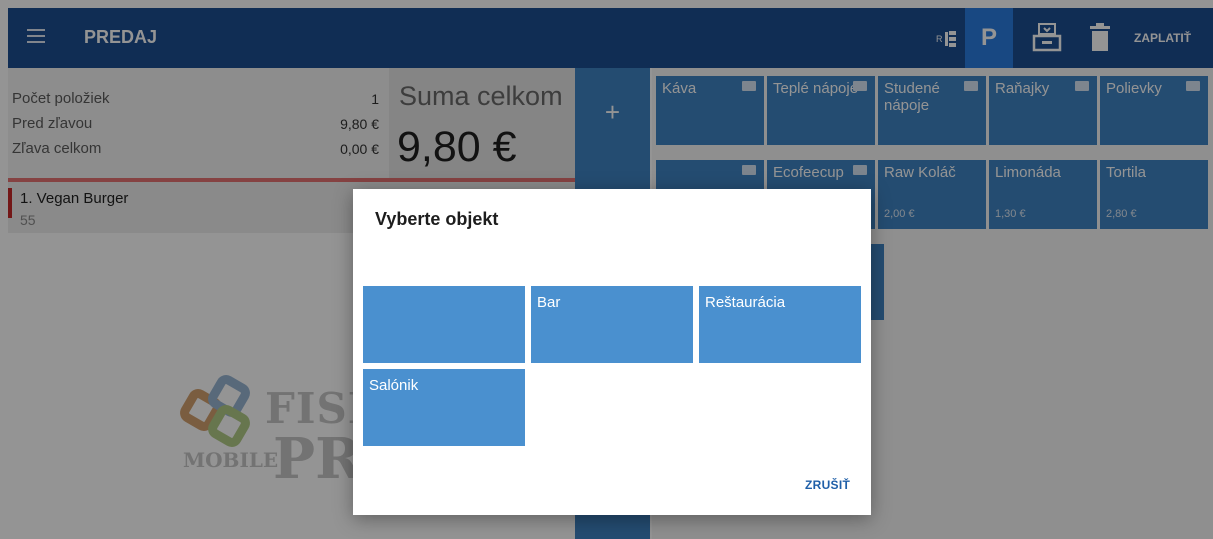 Image resolution: width=1213 pixels, height=539 pixels. I want to click on object-option-salonik: Salónik, so click(444, 407).